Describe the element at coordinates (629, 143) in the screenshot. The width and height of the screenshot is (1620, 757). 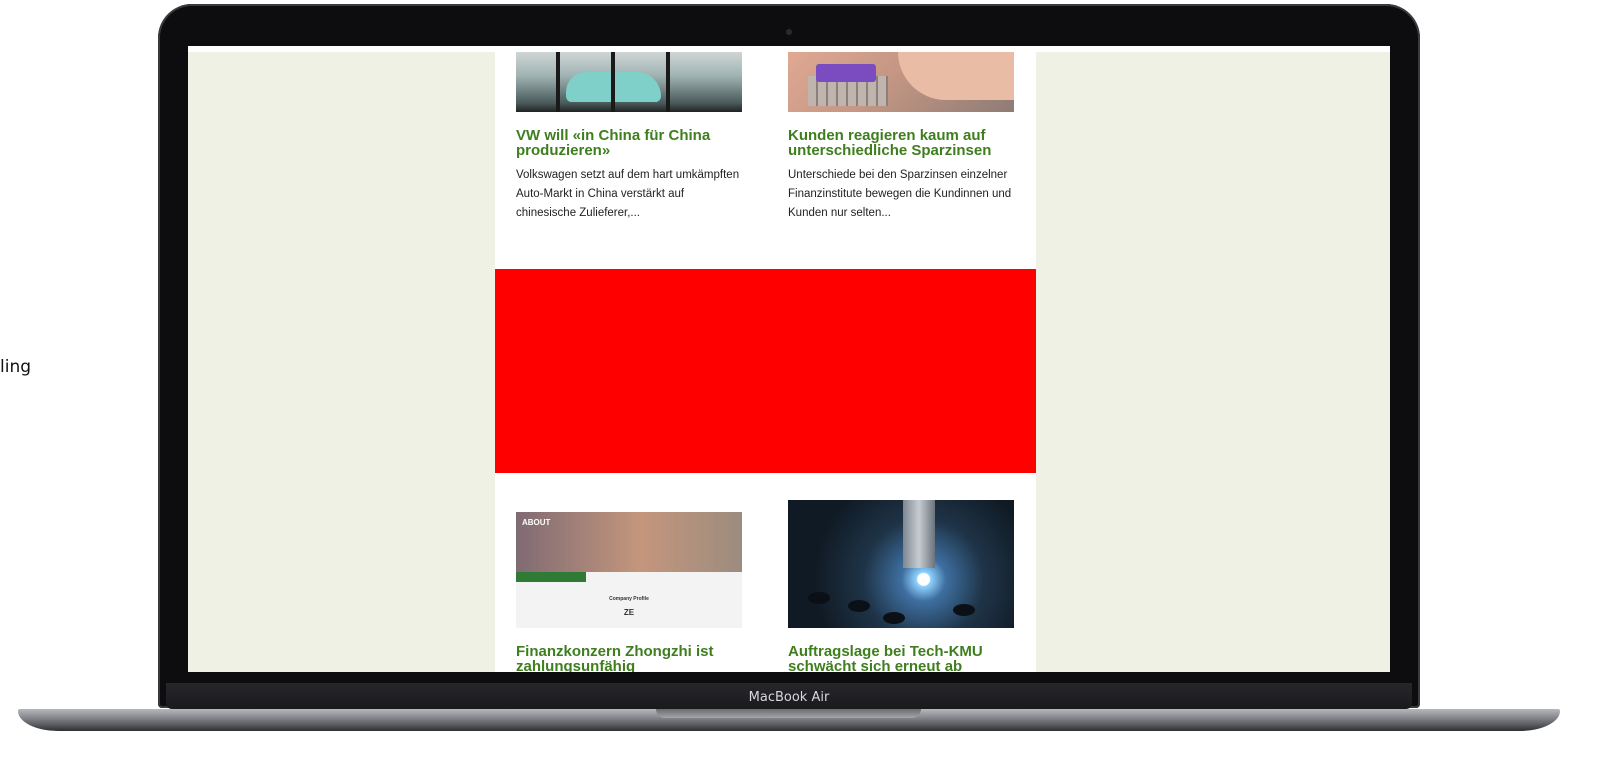
I see `article-headline-link: VW will «in China für China produzieren»` at that location.